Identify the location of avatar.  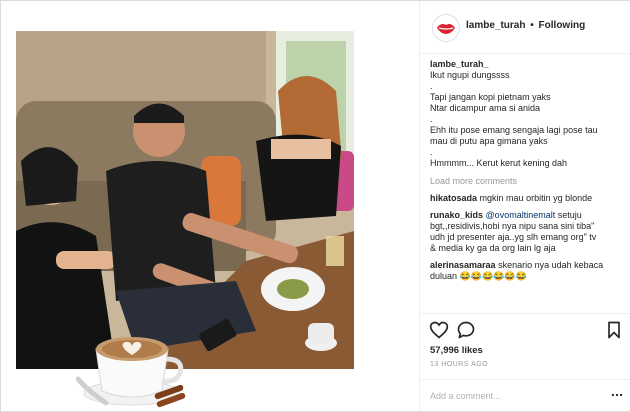
(446, 28).